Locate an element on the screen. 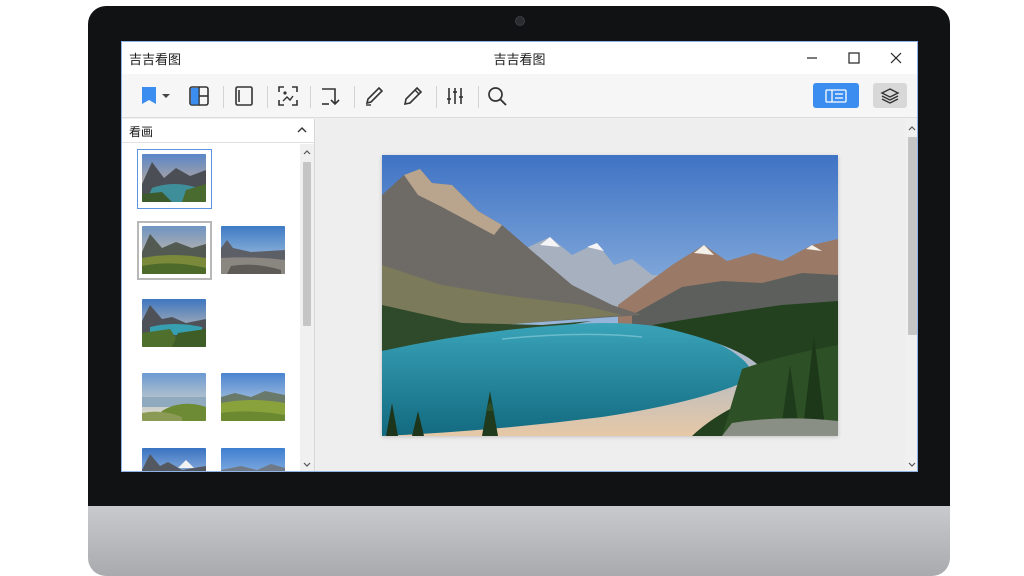  close-button is located at coordinates (896, 58).